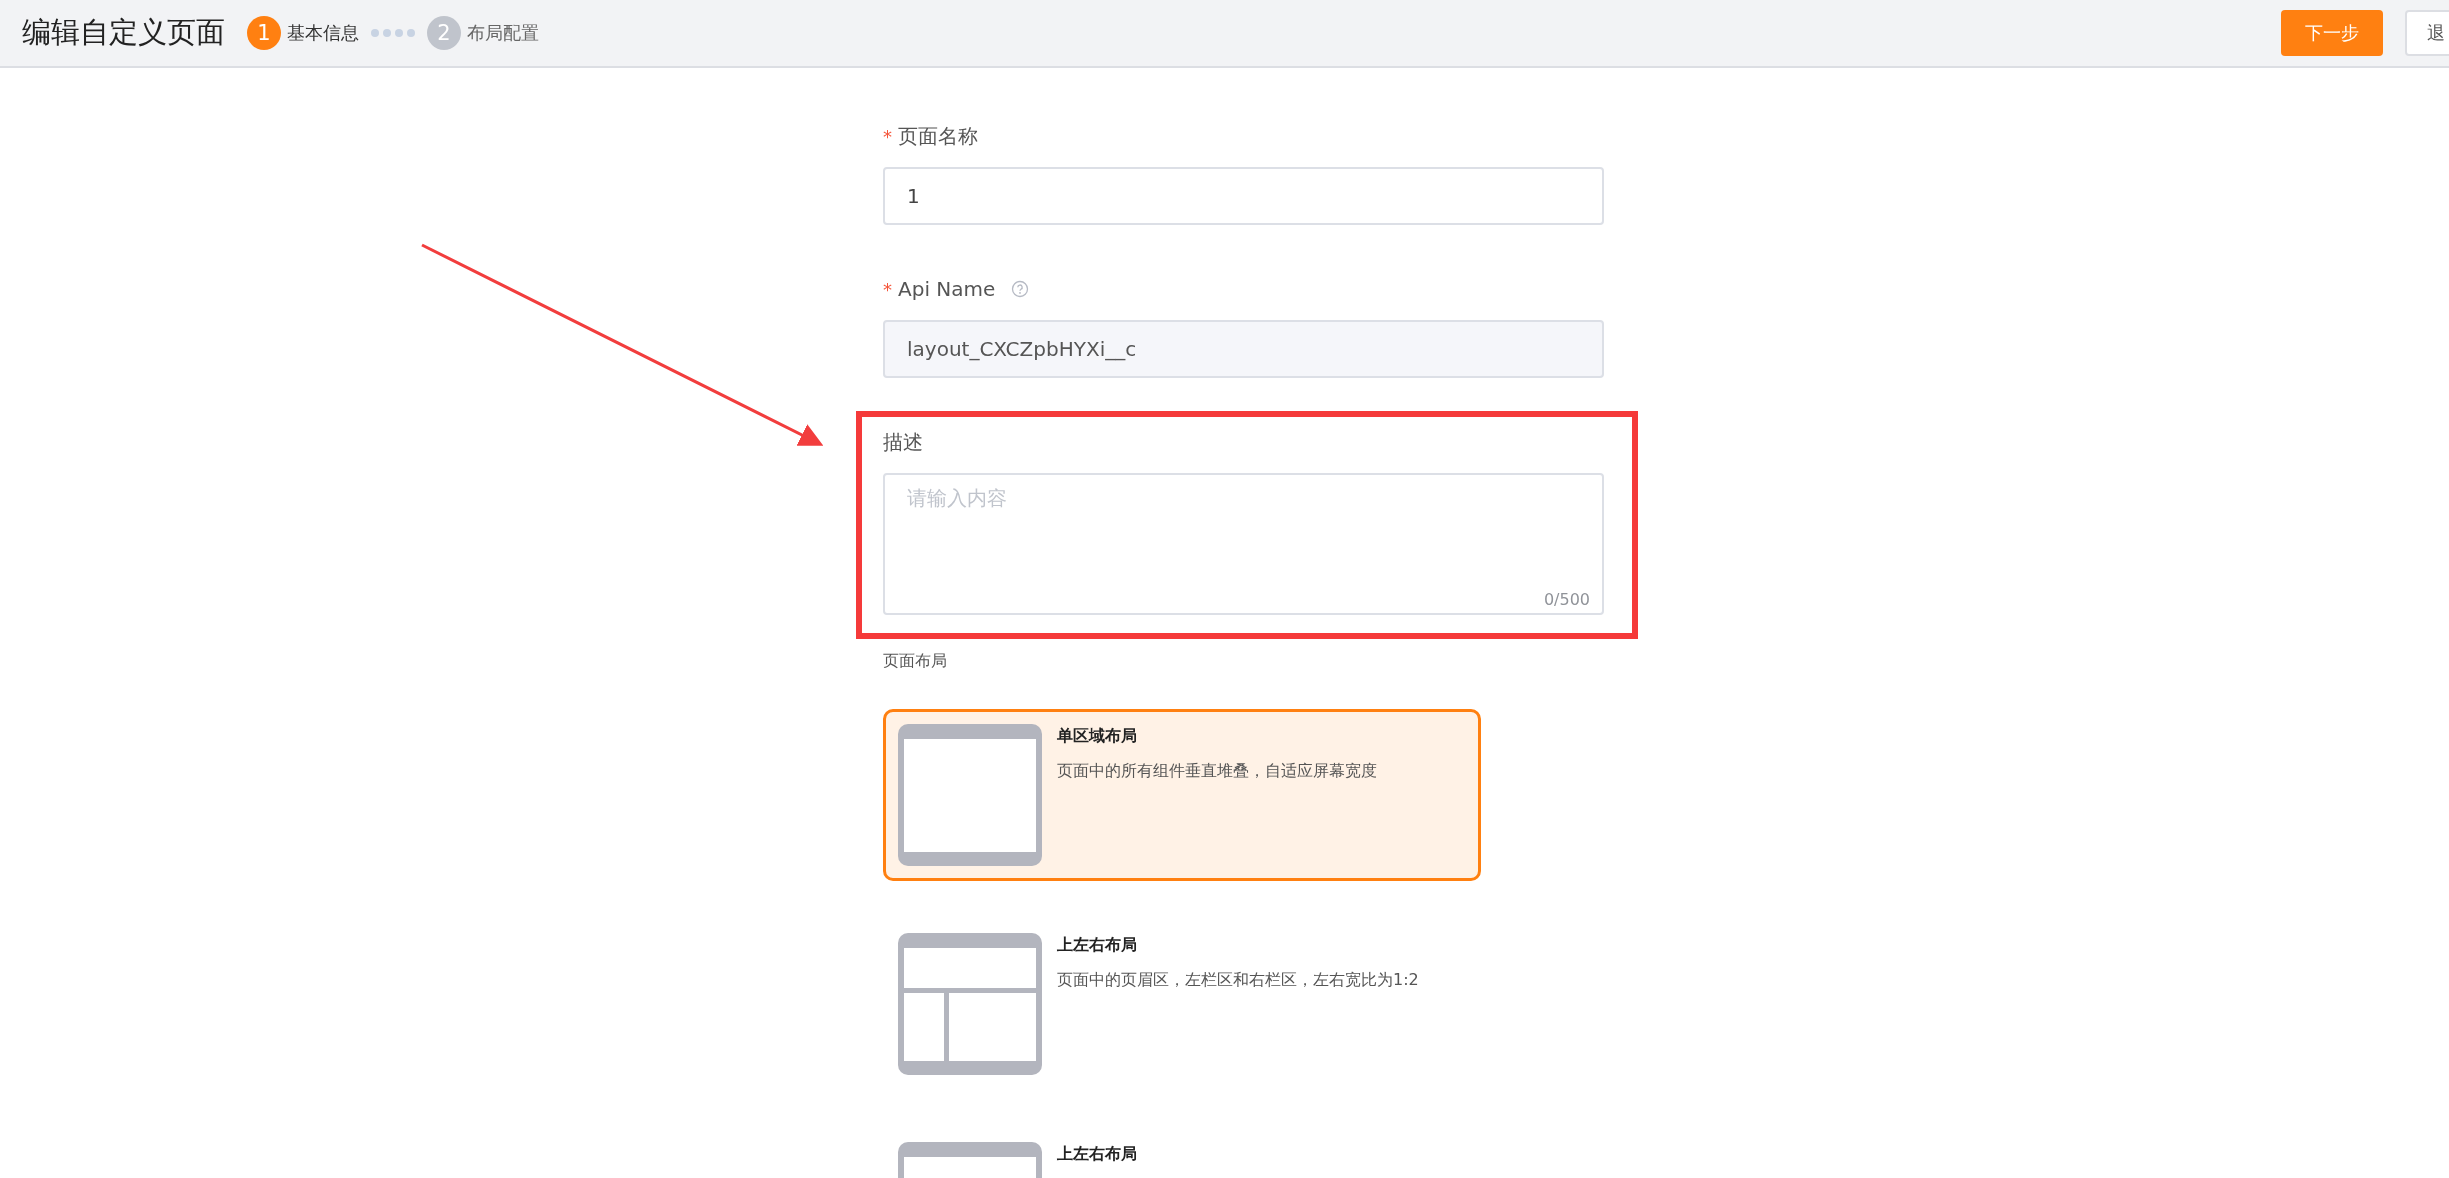 The image size is (2449, 1178). What do you see at coordinates (1182, 1004) in the screenshot?
I see `layout-option: 上左右布局 页面中的页眉区，左栏区和右栏区，左右宽比为1:2` at bounding box center [1182, 1004].